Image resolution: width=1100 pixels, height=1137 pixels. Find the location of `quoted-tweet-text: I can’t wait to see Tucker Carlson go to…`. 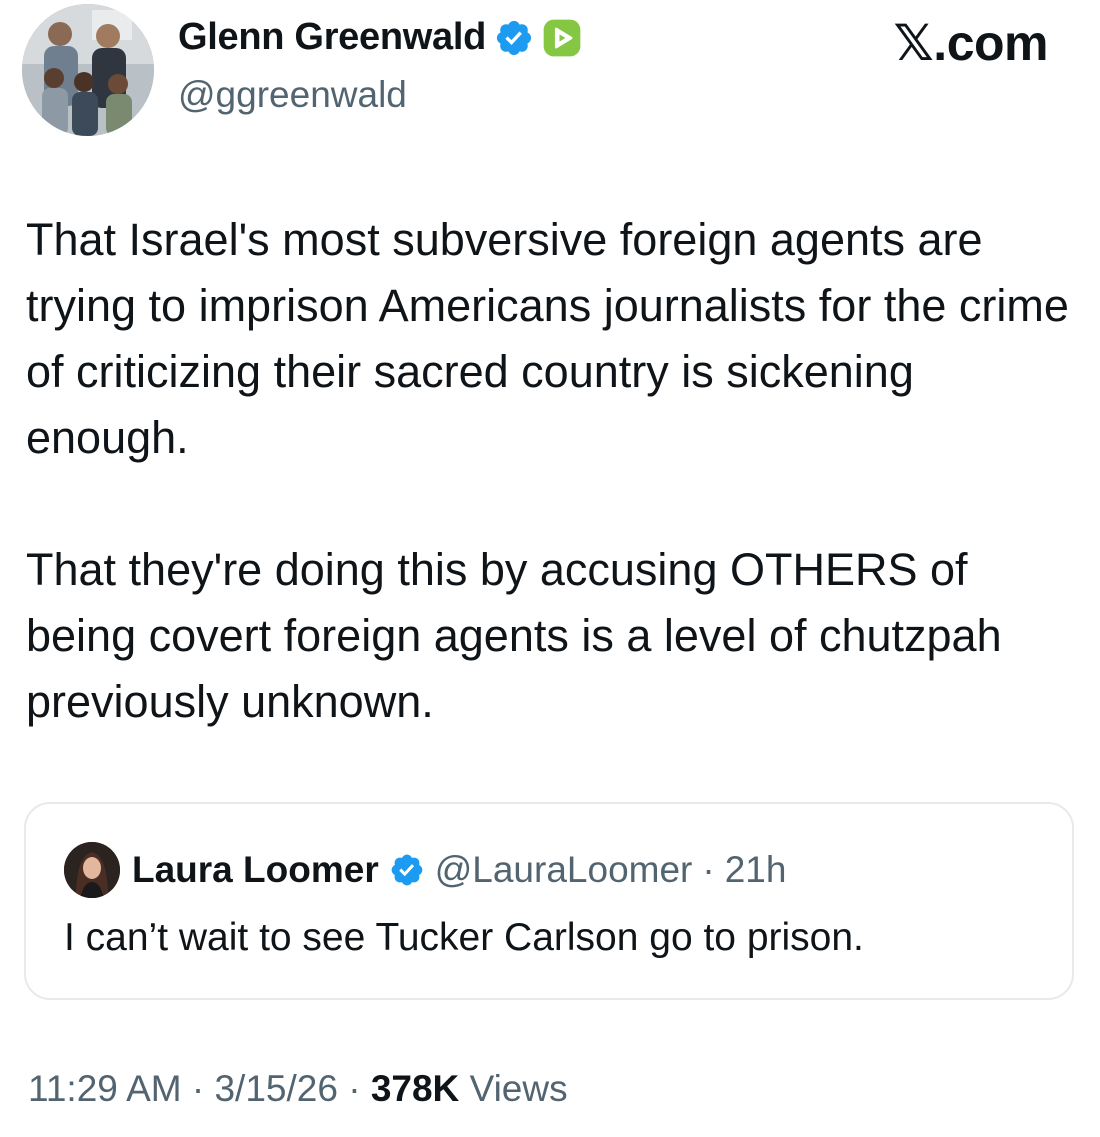

quoted-tweet-text: I can’t wait to see Tucker Carlson go to… is located at coordinates (464, 937).